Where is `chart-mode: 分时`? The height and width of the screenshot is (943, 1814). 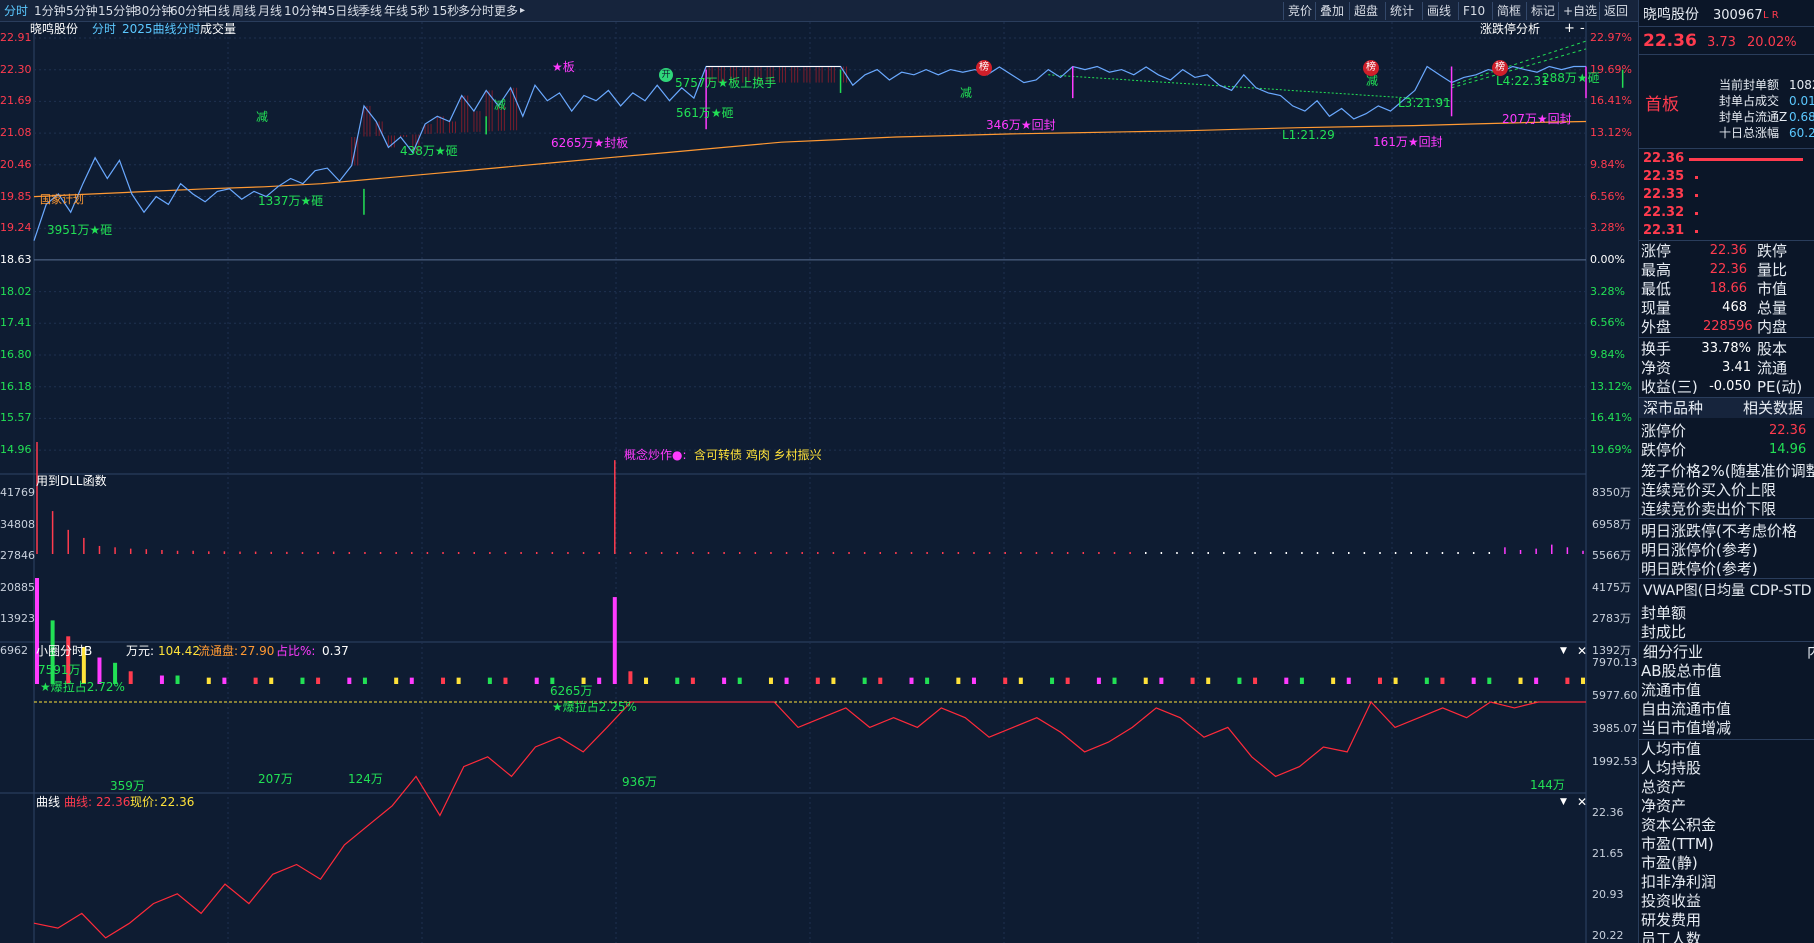
chart-mode: 分时 is located at coordinates (104, 29).